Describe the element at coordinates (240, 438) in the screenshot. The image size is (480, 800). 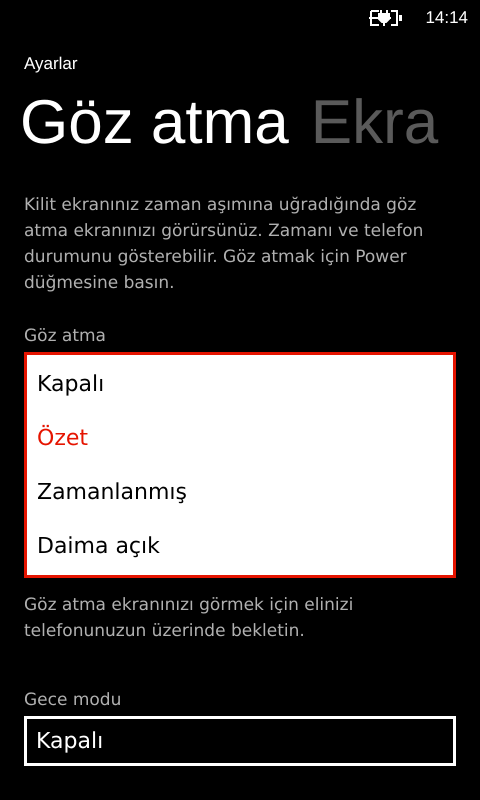
I see `glance-option: Özet` at that location.